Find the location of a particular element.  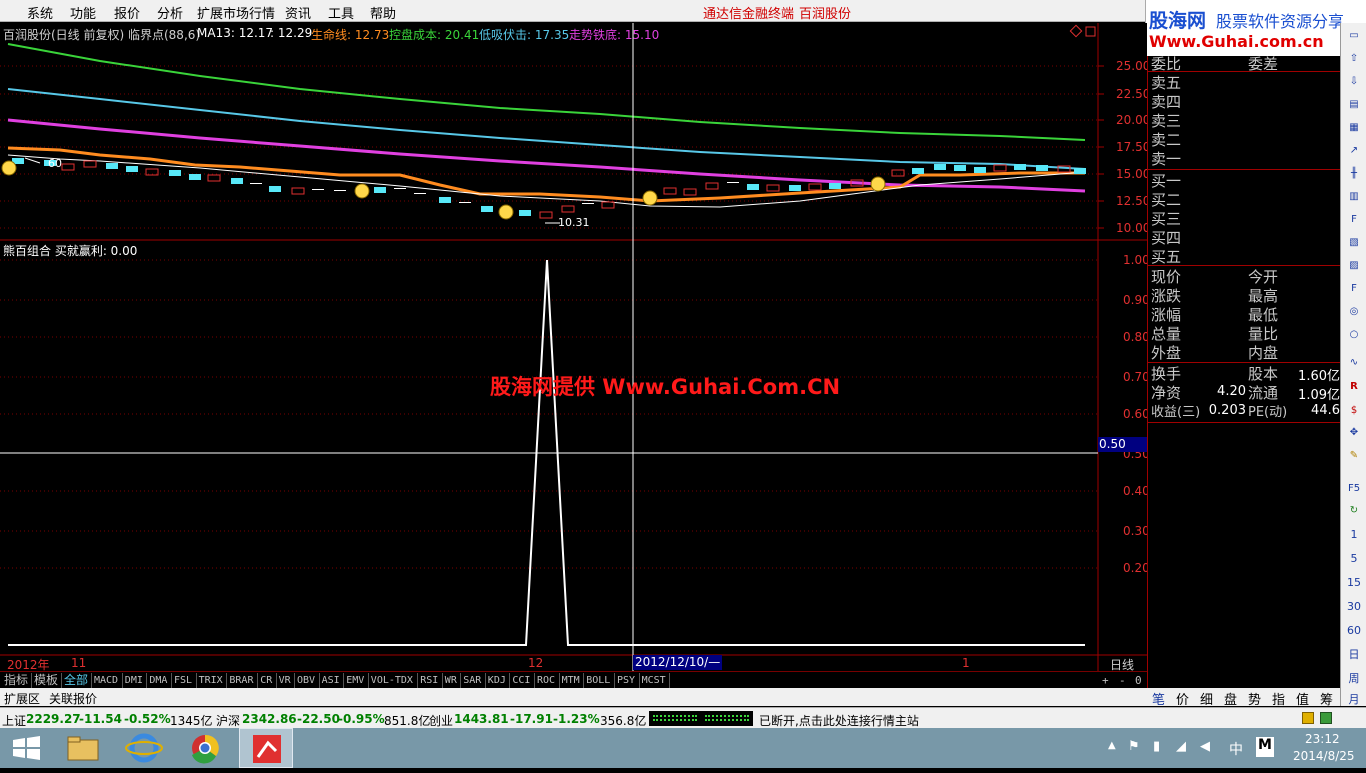

hs-name: 沪深 is located at coordinates (228, 720).